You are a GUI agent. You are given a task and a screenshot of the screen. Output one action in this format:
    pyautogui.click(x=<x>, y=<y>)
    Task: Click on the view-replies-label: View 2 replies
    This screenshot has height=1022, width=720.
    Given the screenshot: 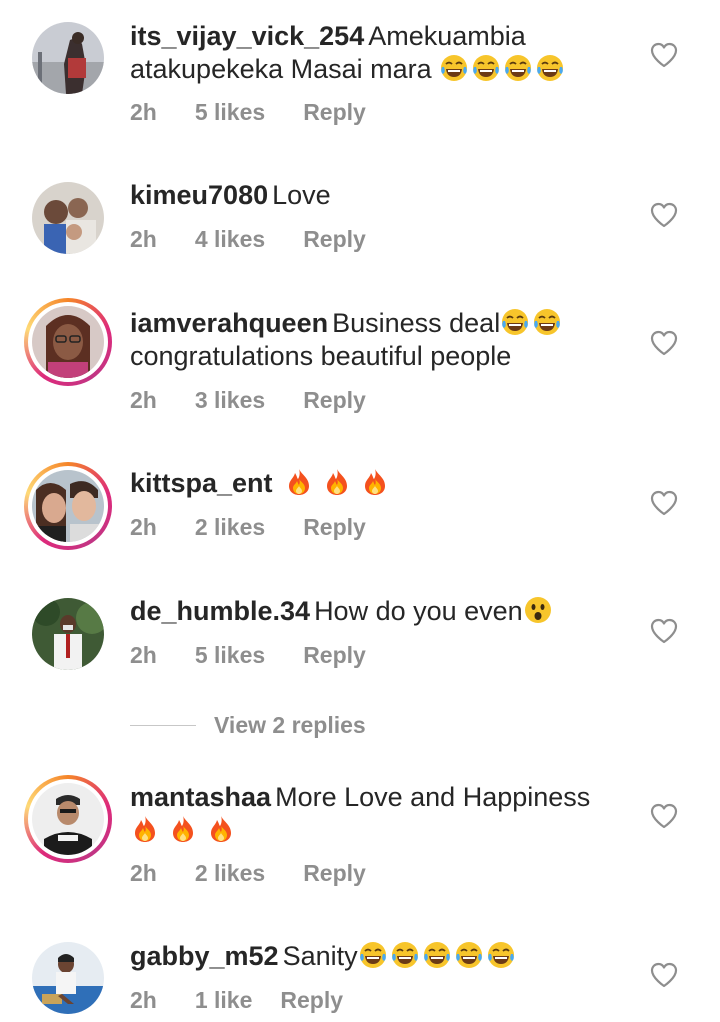 What is the action you would take?
    pyautogui.click(x=290, y=725)
    